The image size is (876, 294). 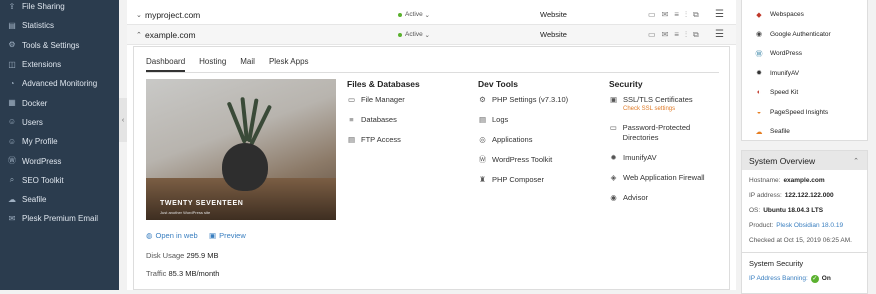 I want to click on share-icon: ⇪, so click(x=12, y=6).